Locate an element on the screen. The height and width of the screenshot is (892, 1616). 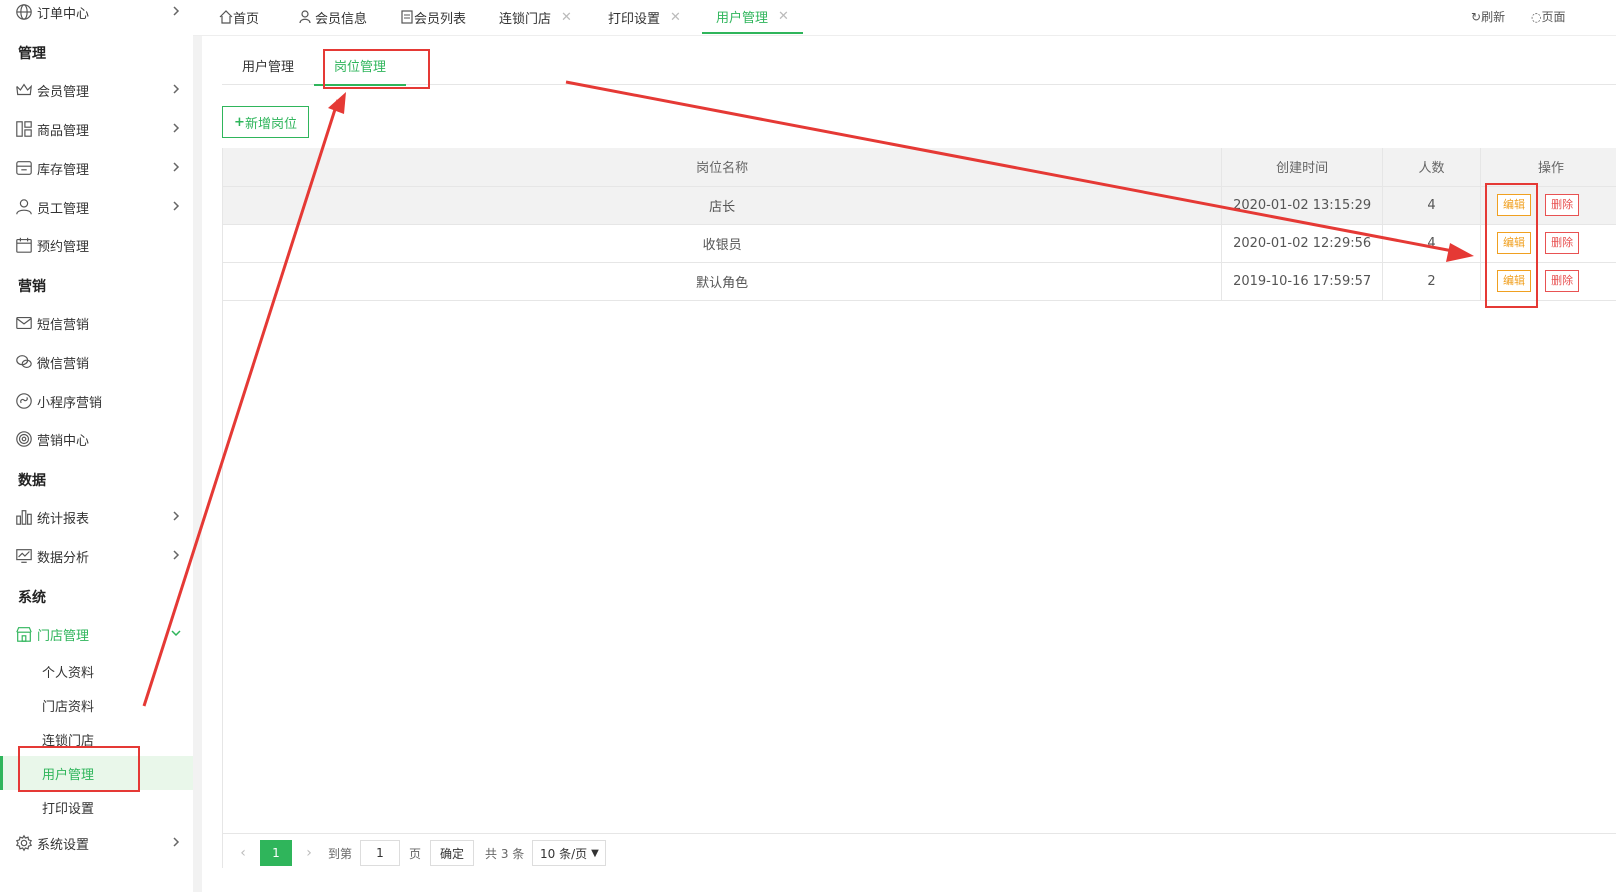
table-row: 收银员 2020-01-02 12:29:56 4 编辑 删除 is located at coordinates (918, 243).